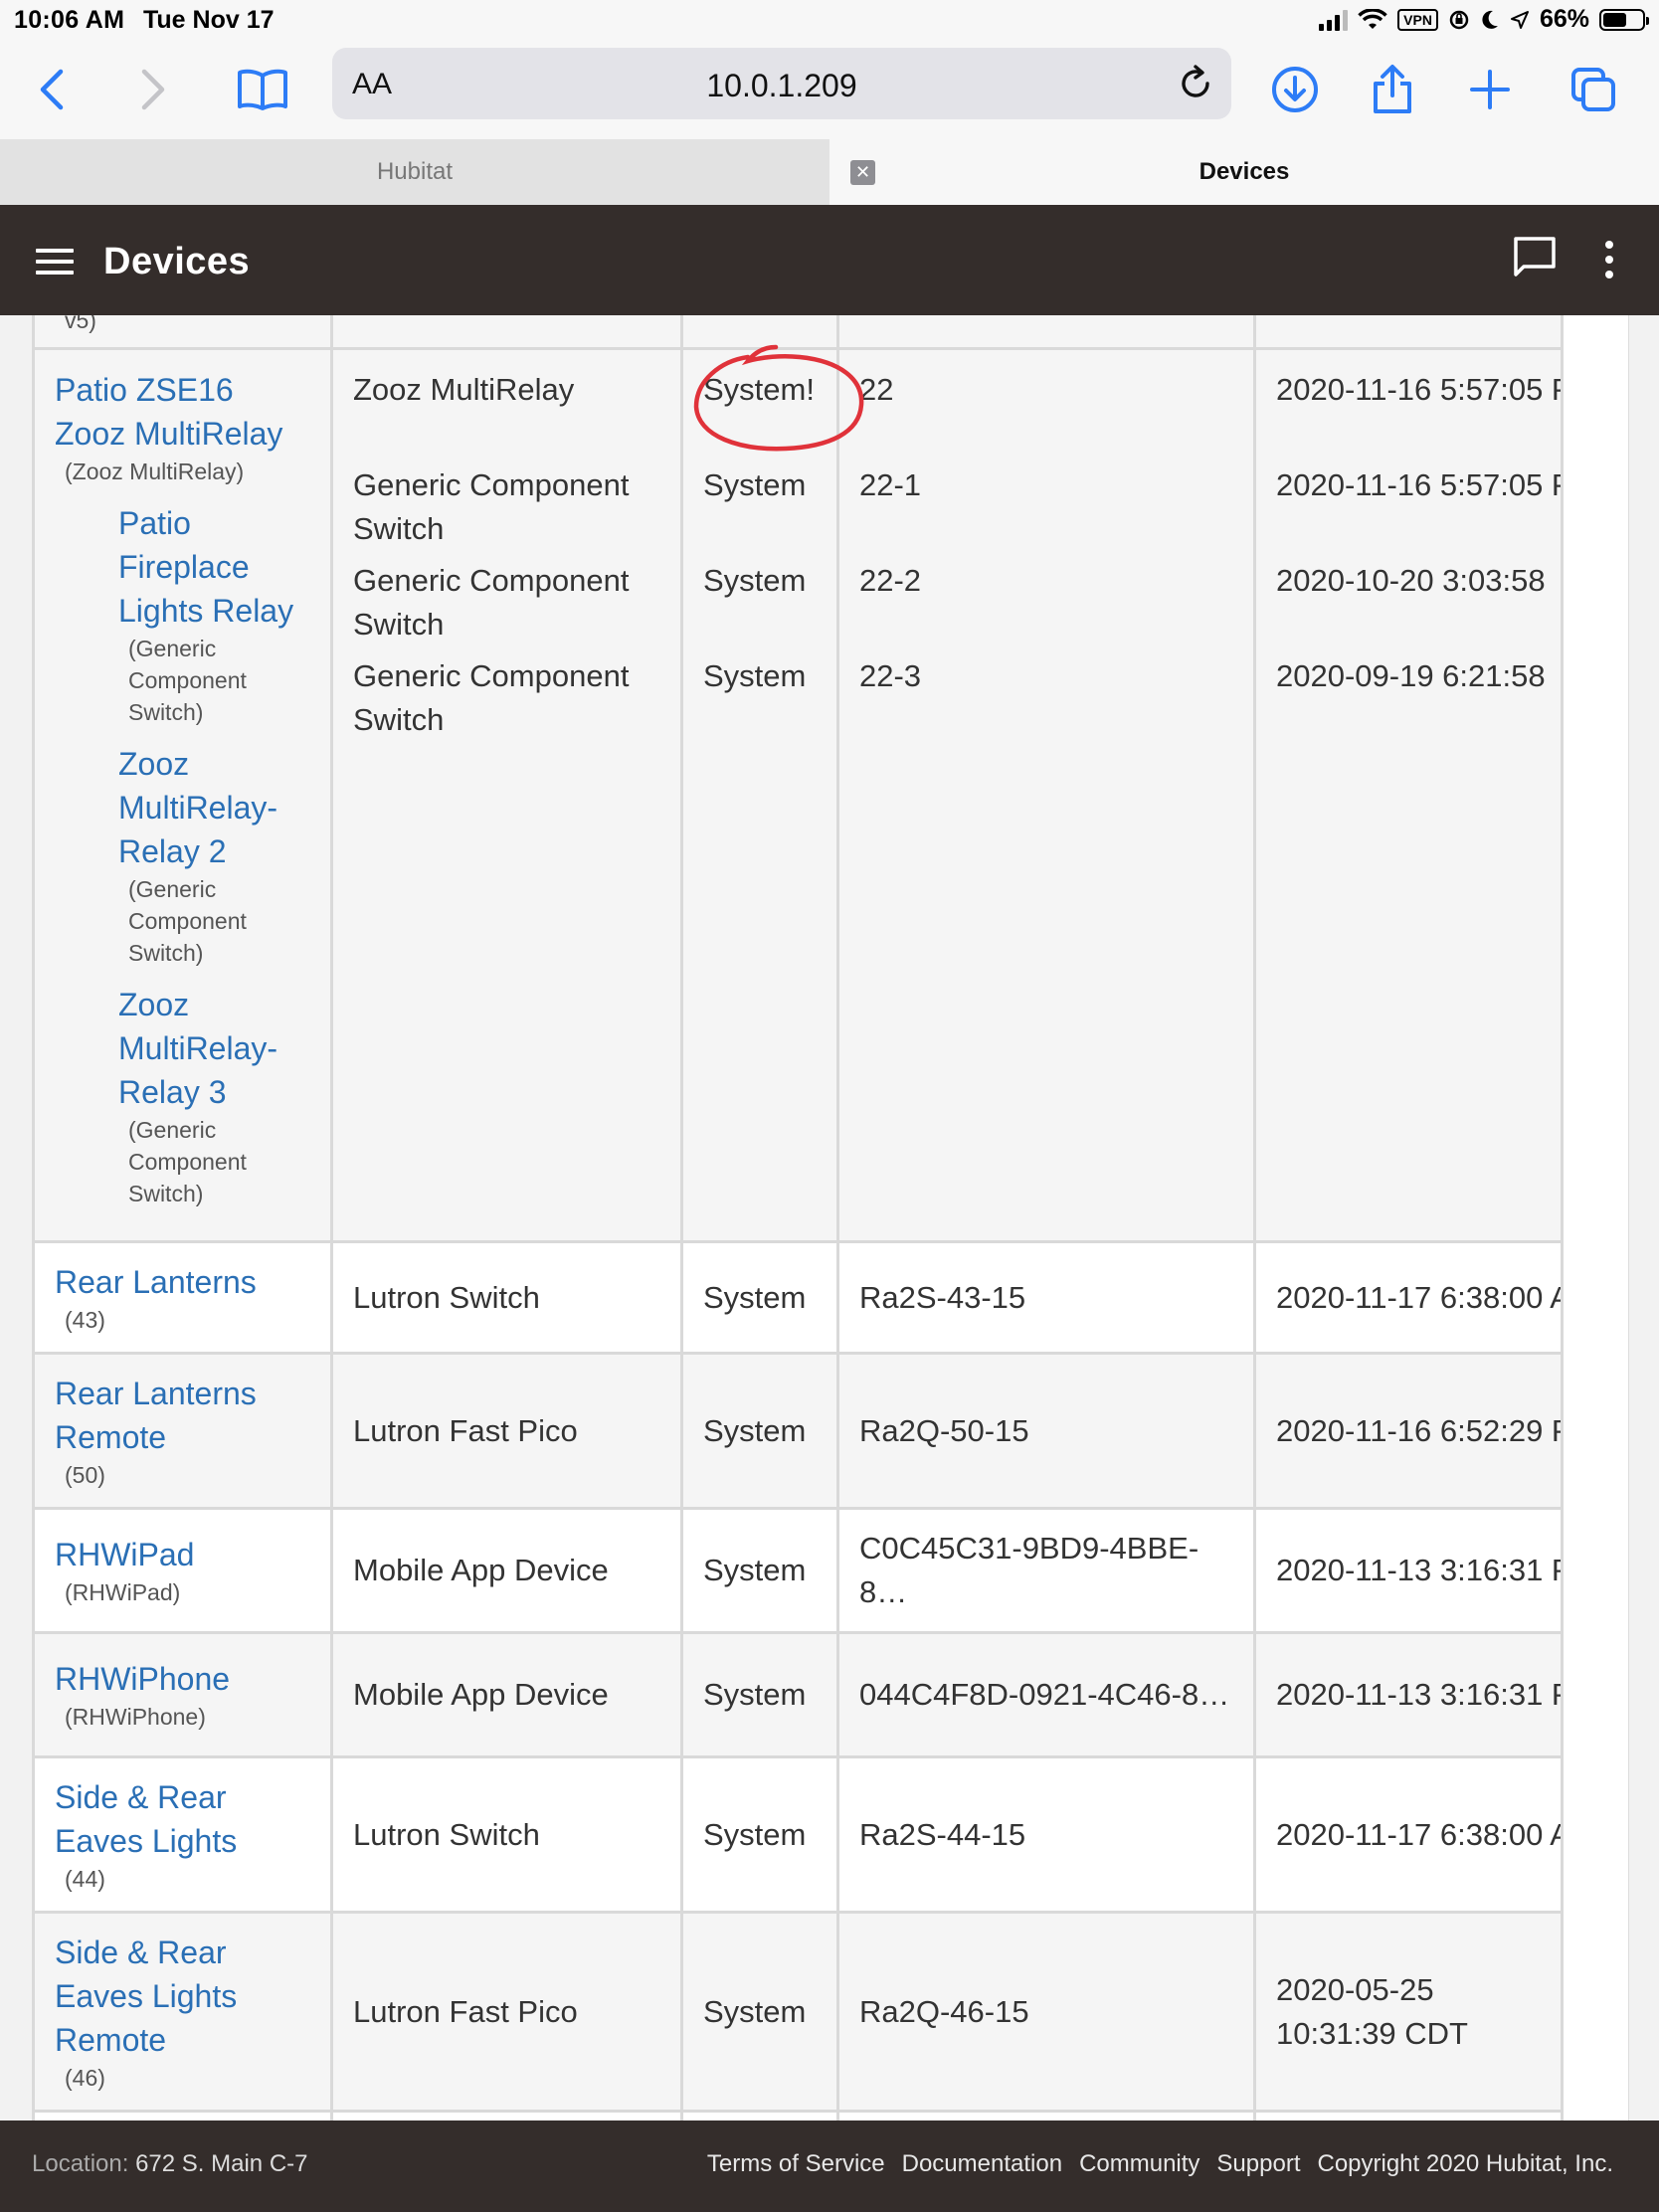 This screenshot has height=2212, width=1659. I want to click on menu-icon, so click(55, 262).